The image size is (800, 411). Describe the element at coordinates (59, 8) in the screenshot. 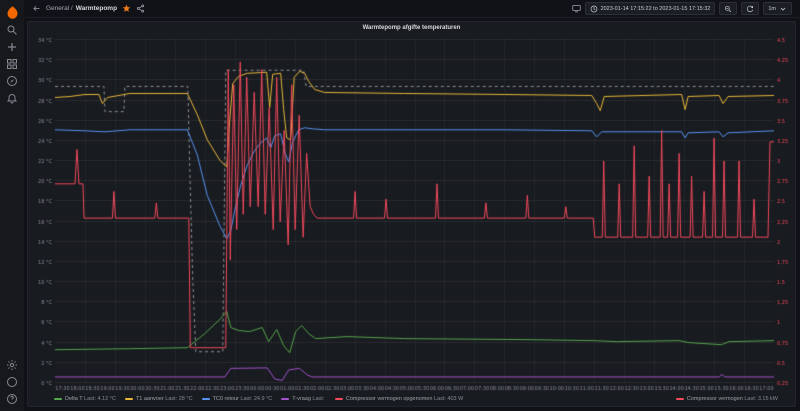

I see `breadcrumb-folder: General /` at that location.